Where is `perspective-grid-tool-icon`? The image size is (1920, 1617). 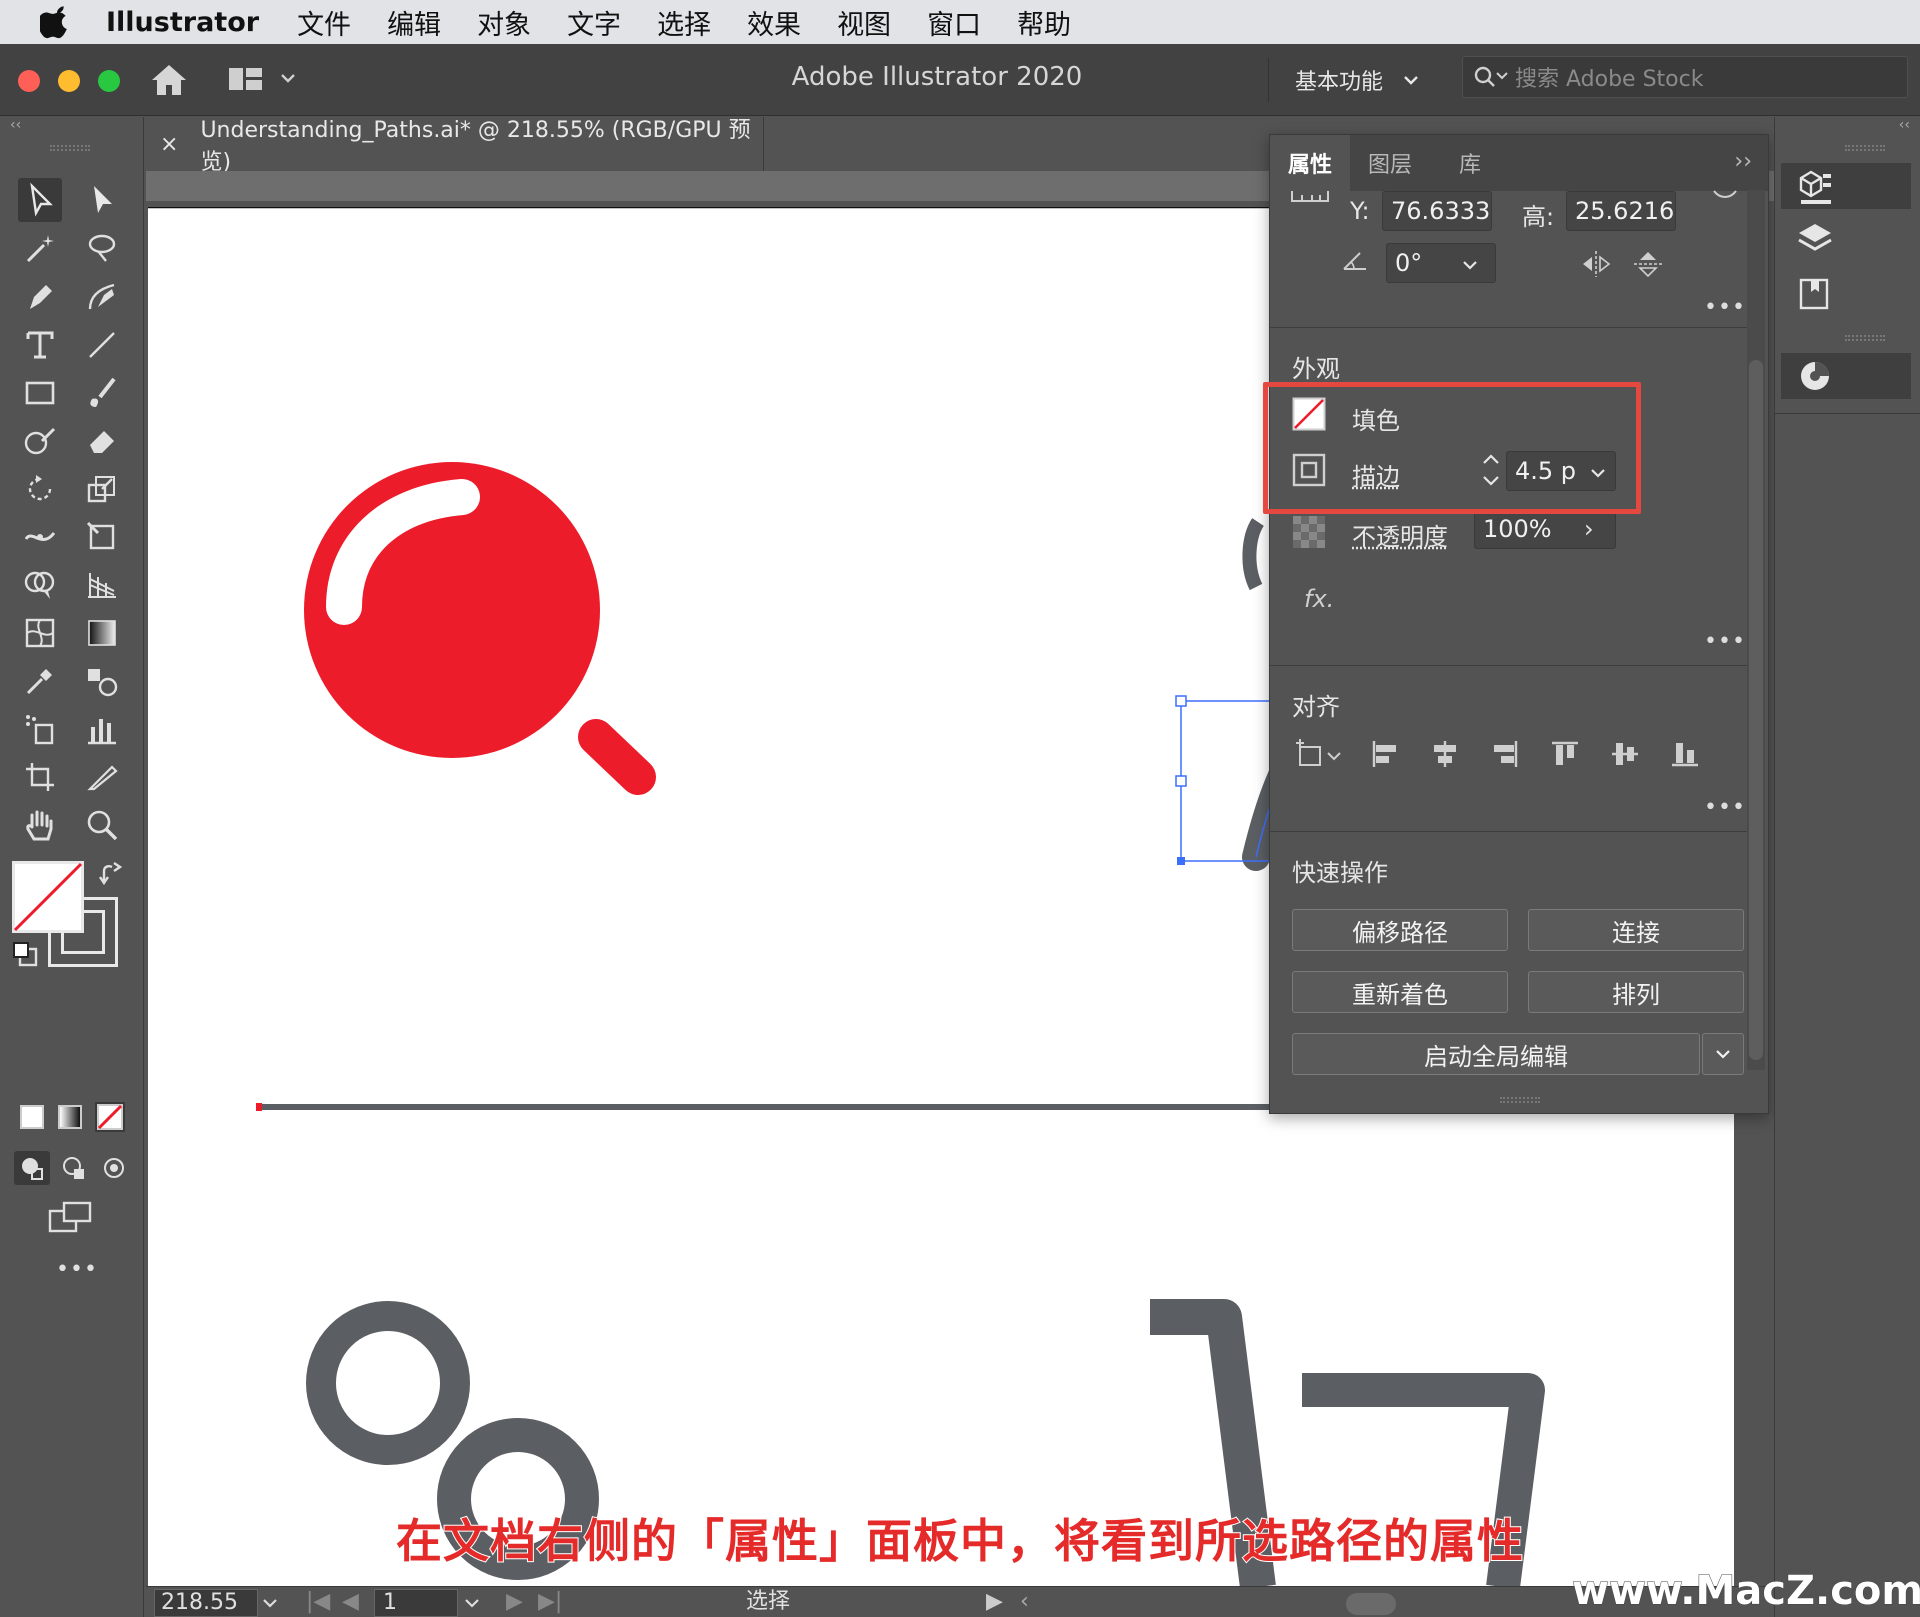 perspective-grid-tool-icon is located at coordinates (102, 585).